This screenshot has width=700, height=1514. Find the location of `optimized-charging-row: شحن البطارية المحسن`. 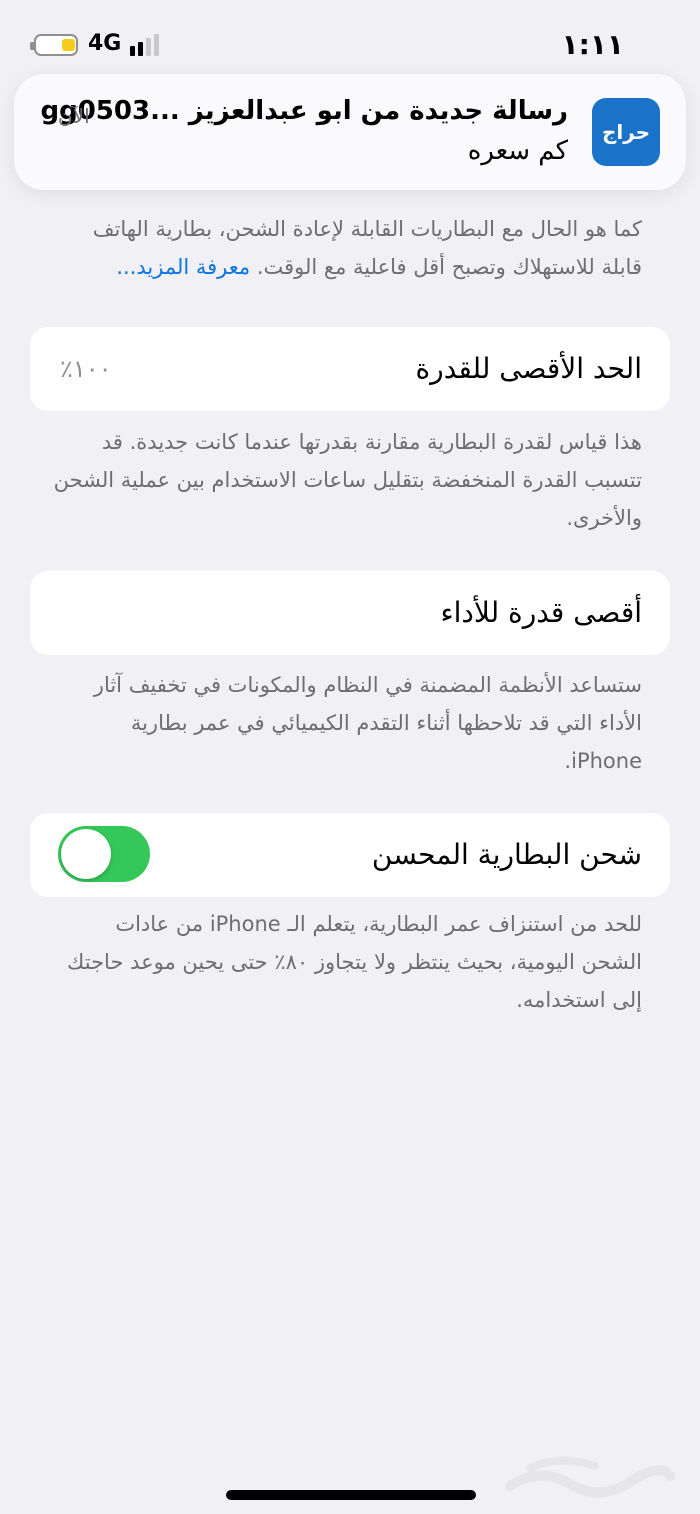

optimized-charging-row: شحن البطارية المحسن is located at coordinates (350, 855).